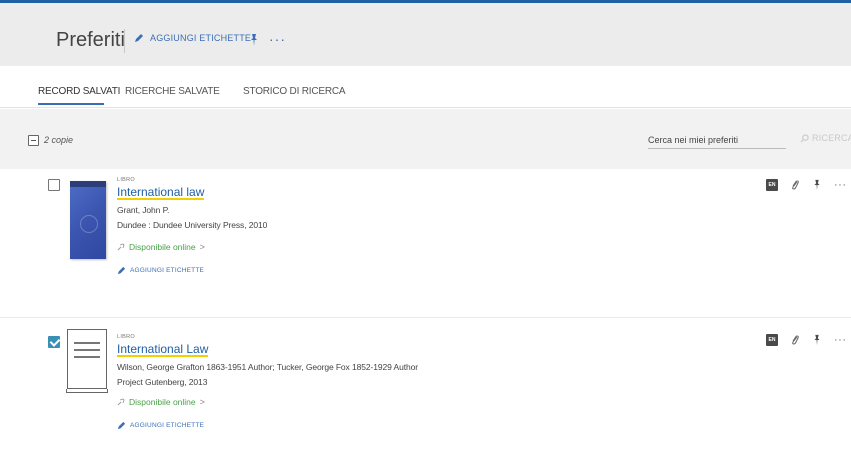 Image resolution: width=851 pixels, height=453 pixels. I want to click on header-more-button: ···, so click(277, 39).